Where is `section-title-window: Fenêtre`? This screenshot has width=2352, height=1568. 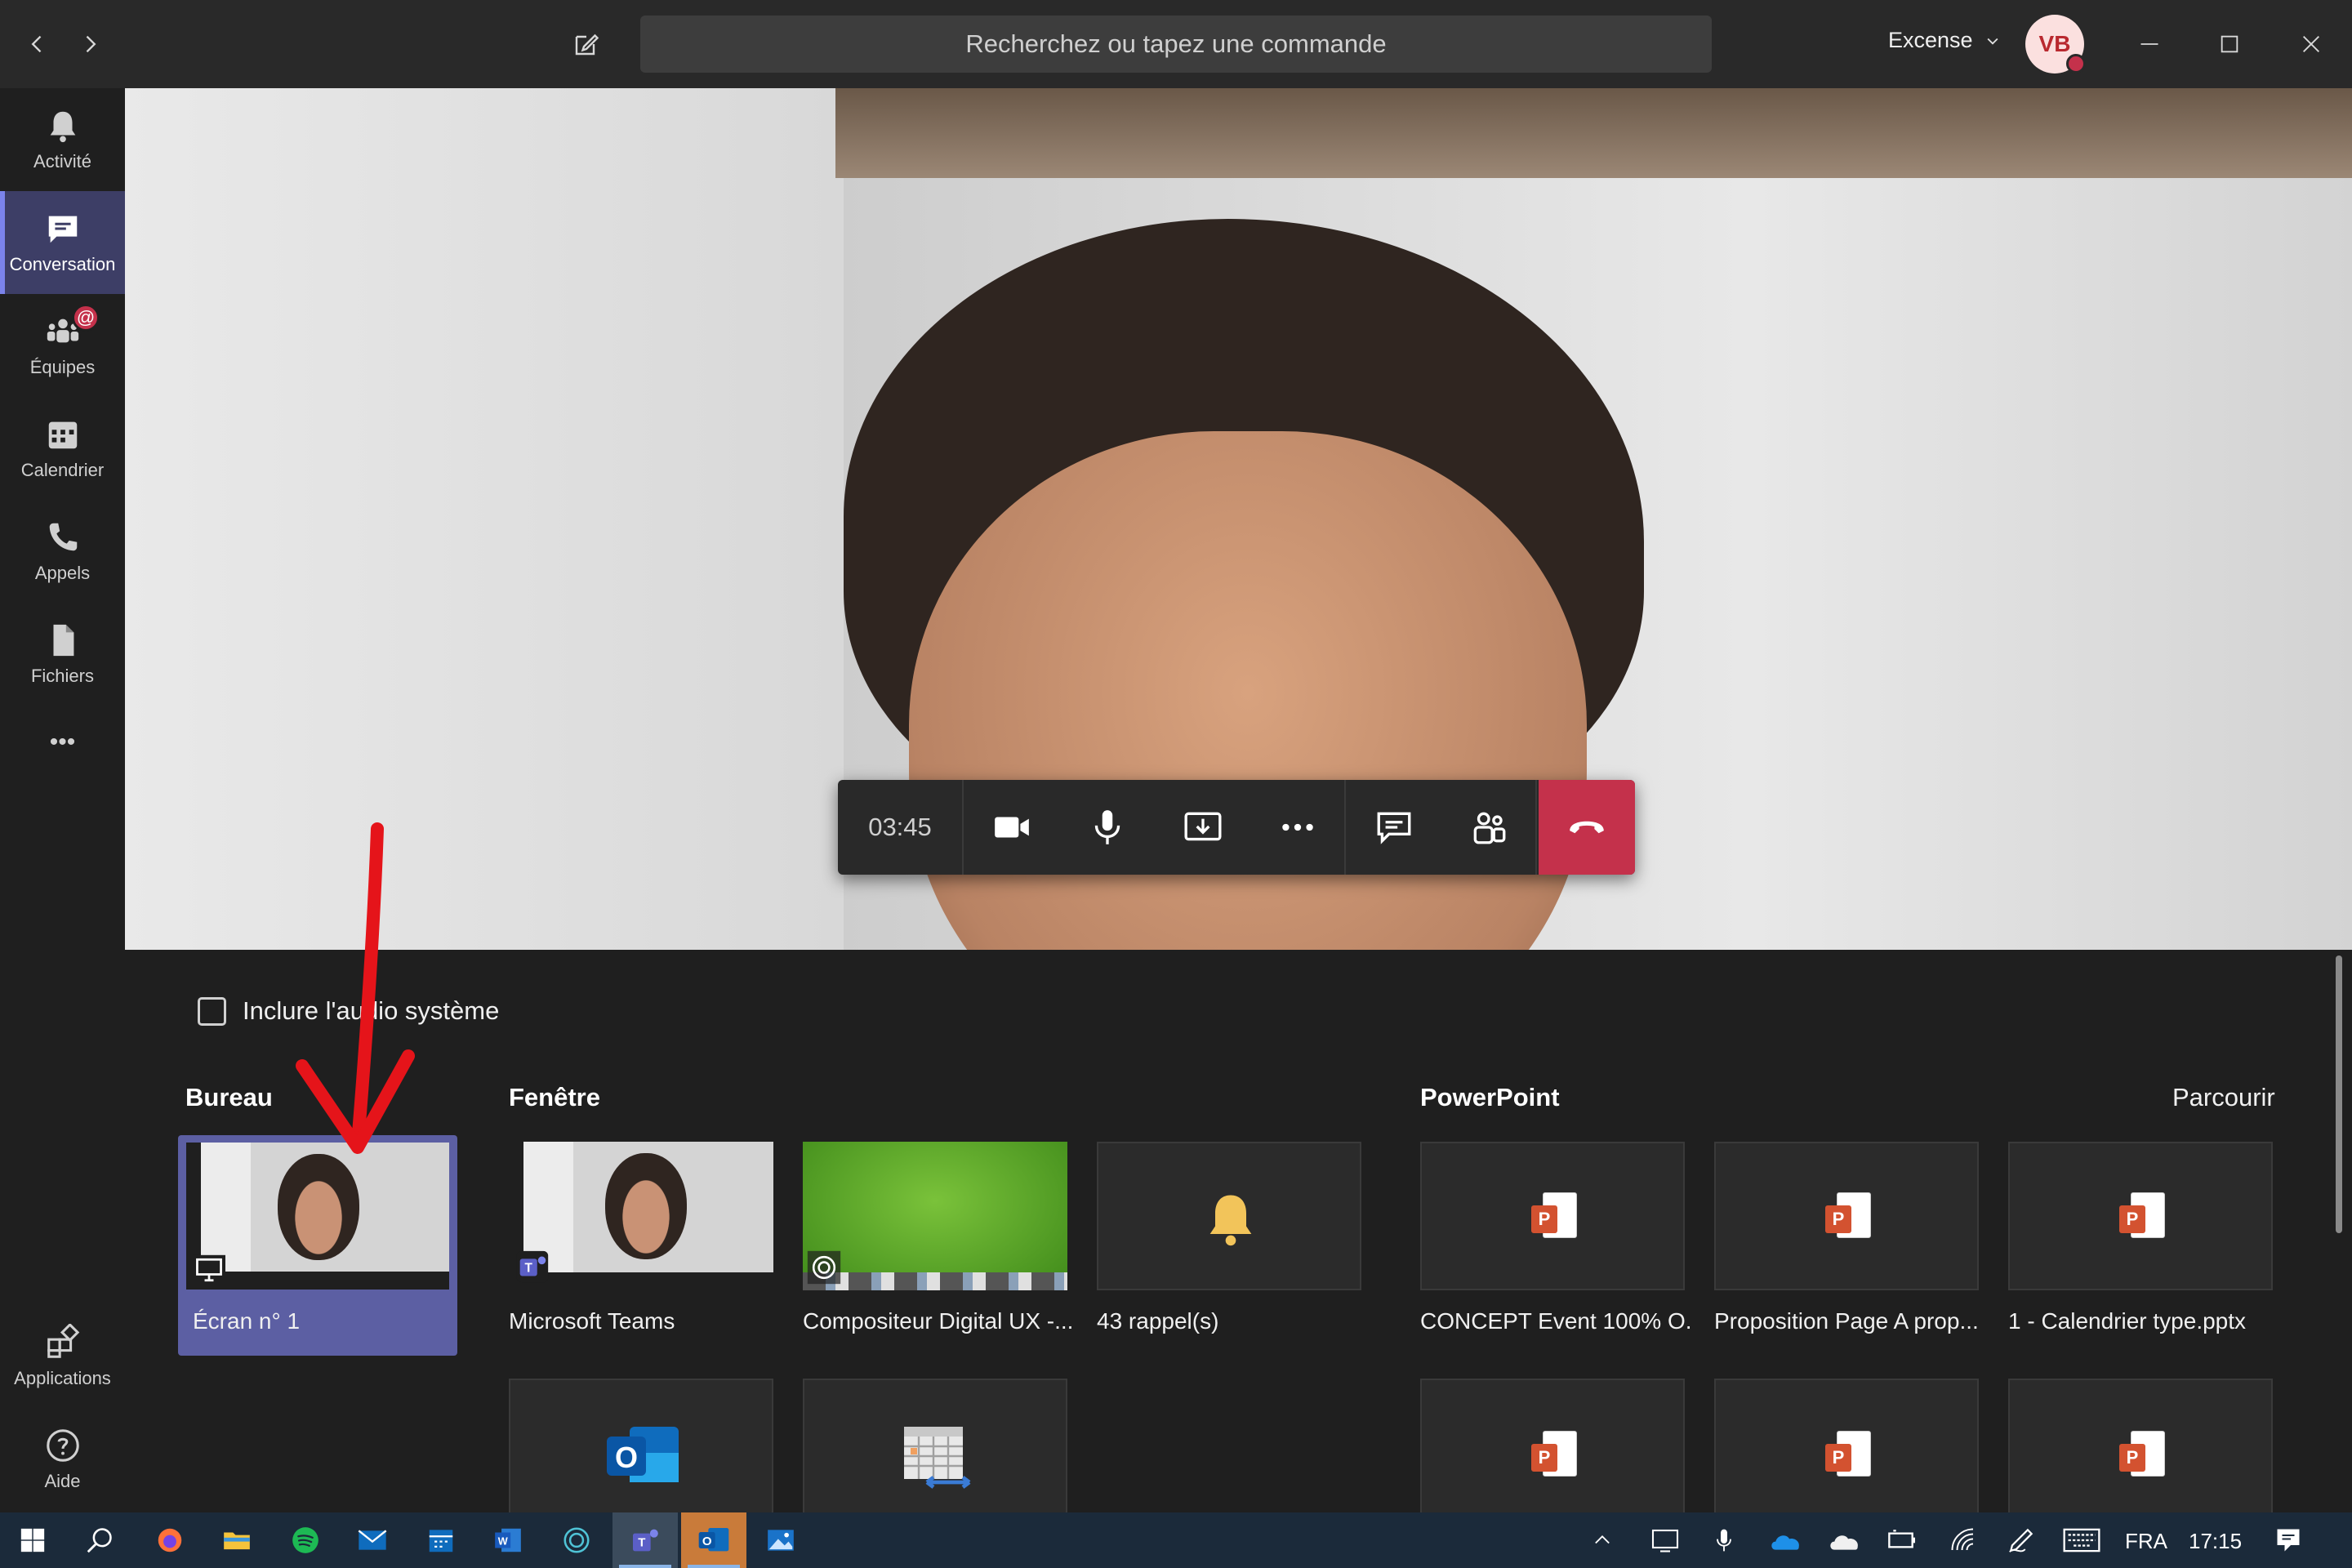
section-title-window: Fenêtre is located at coordinates (554, 1097).